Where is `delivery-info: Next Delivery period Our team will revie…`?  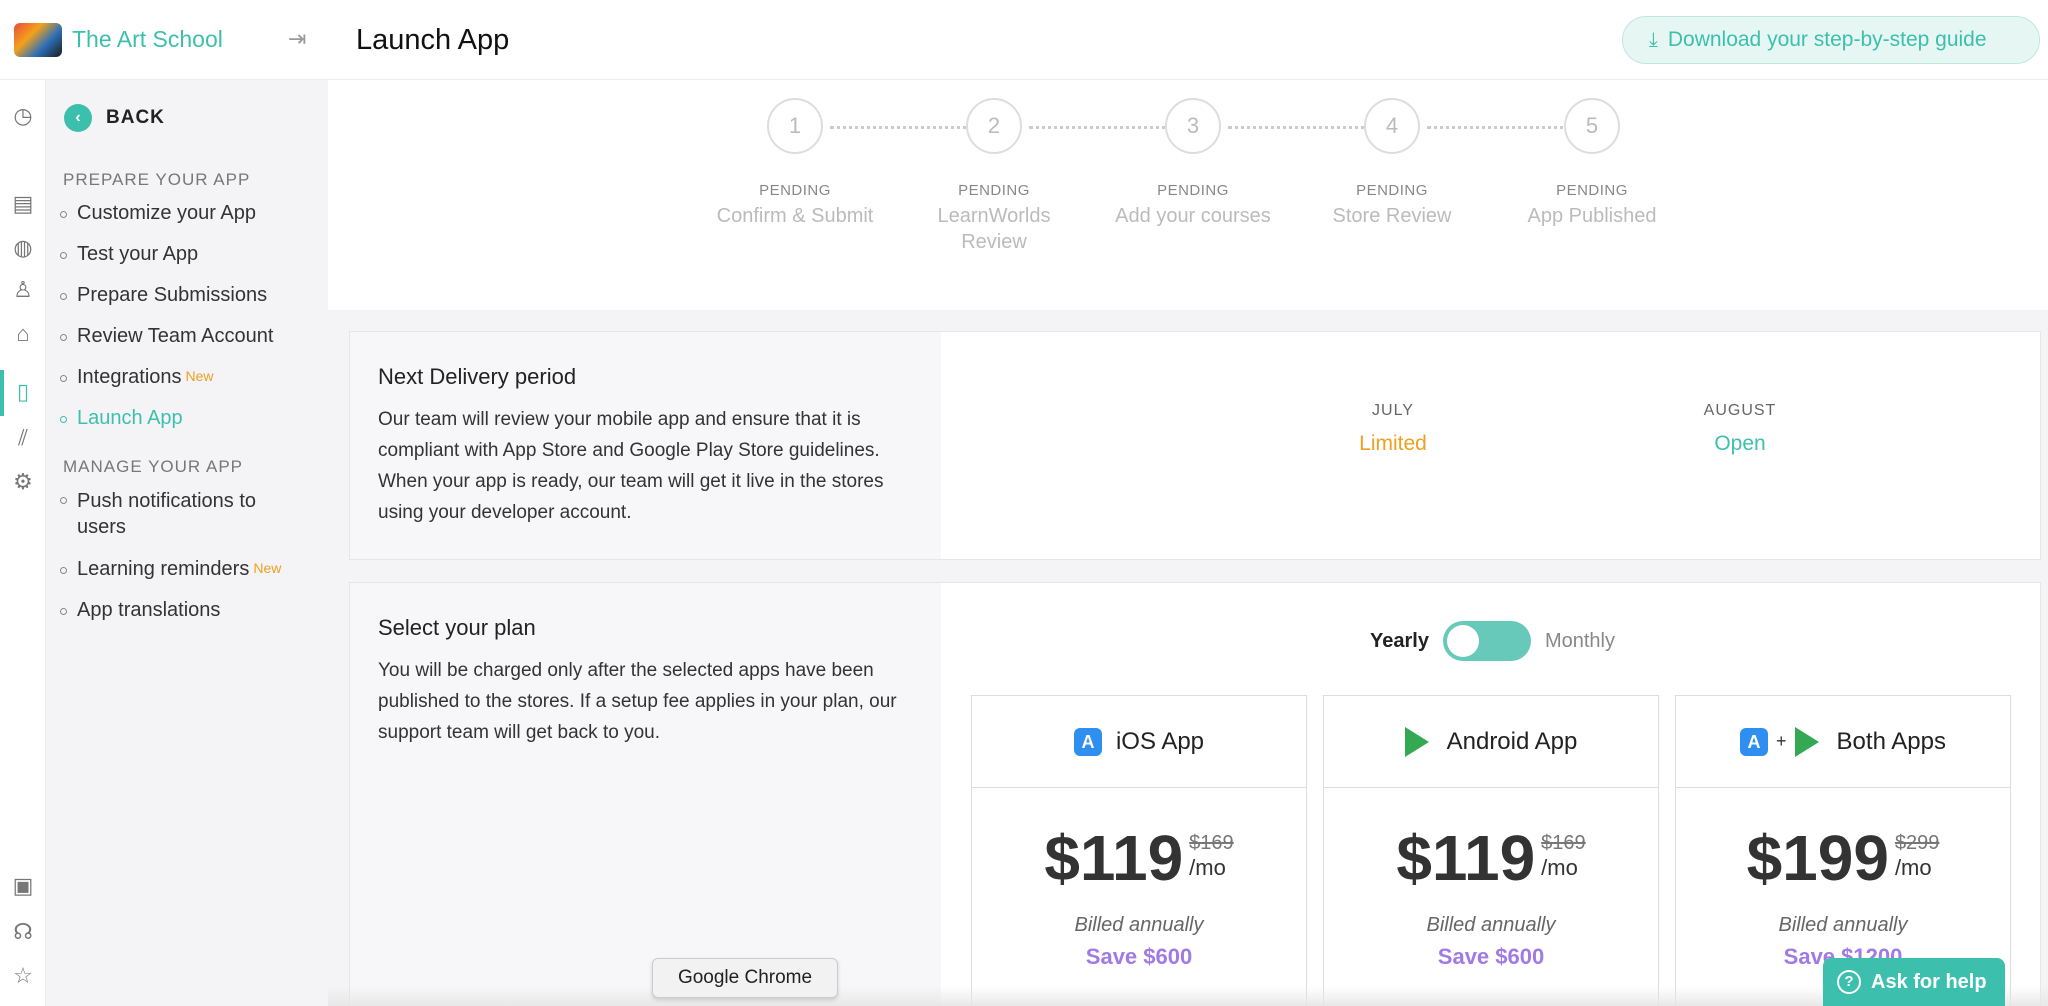 delivery-info: Next Delivery period Our team will revie… is located at coordinates (645, 445).